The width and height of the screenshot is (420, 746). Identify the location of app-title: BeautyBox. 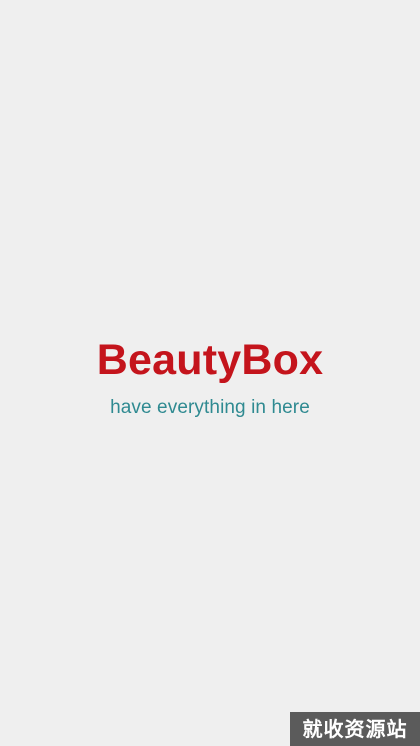
(210, 360).